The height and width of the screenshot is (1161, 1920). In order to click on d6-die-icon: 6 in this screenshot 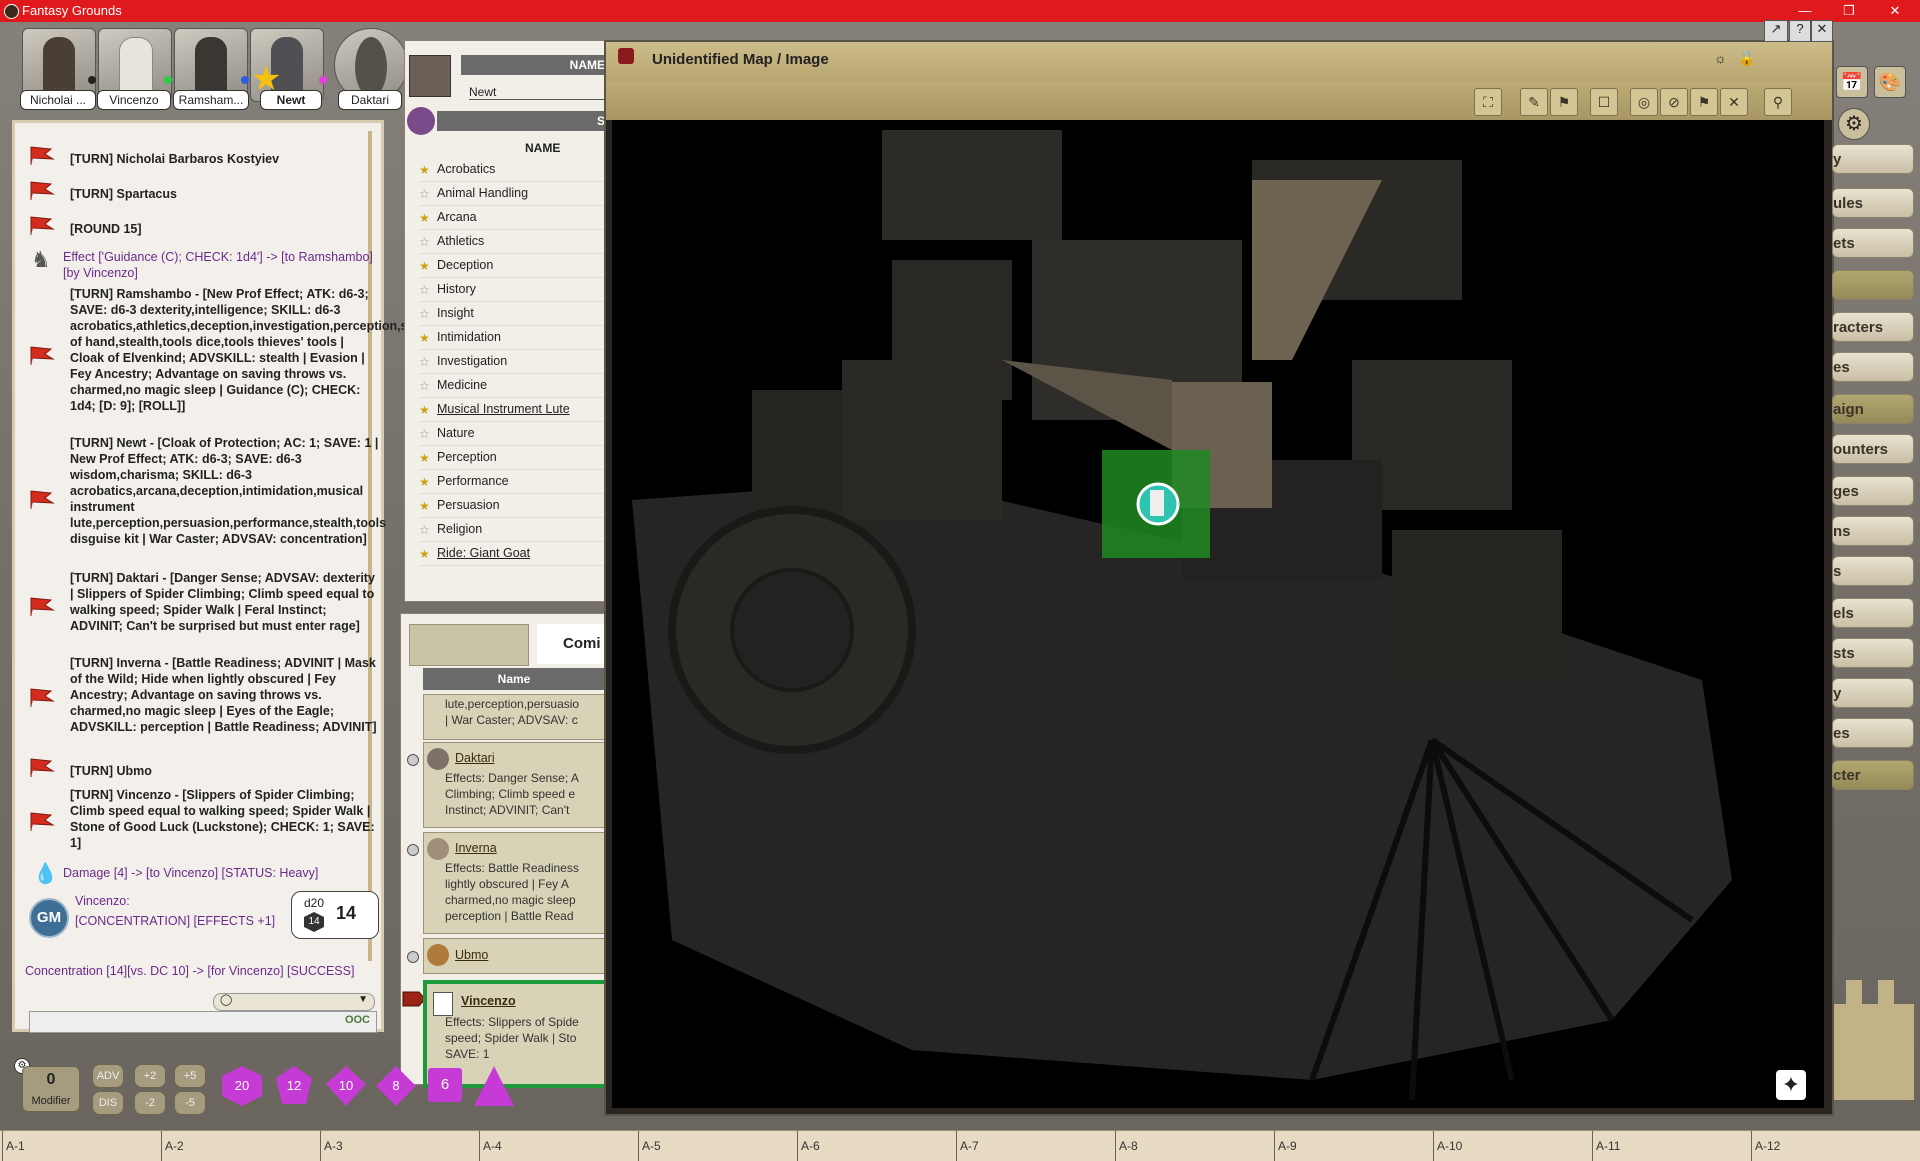, I will do `click(445, 1085)`.